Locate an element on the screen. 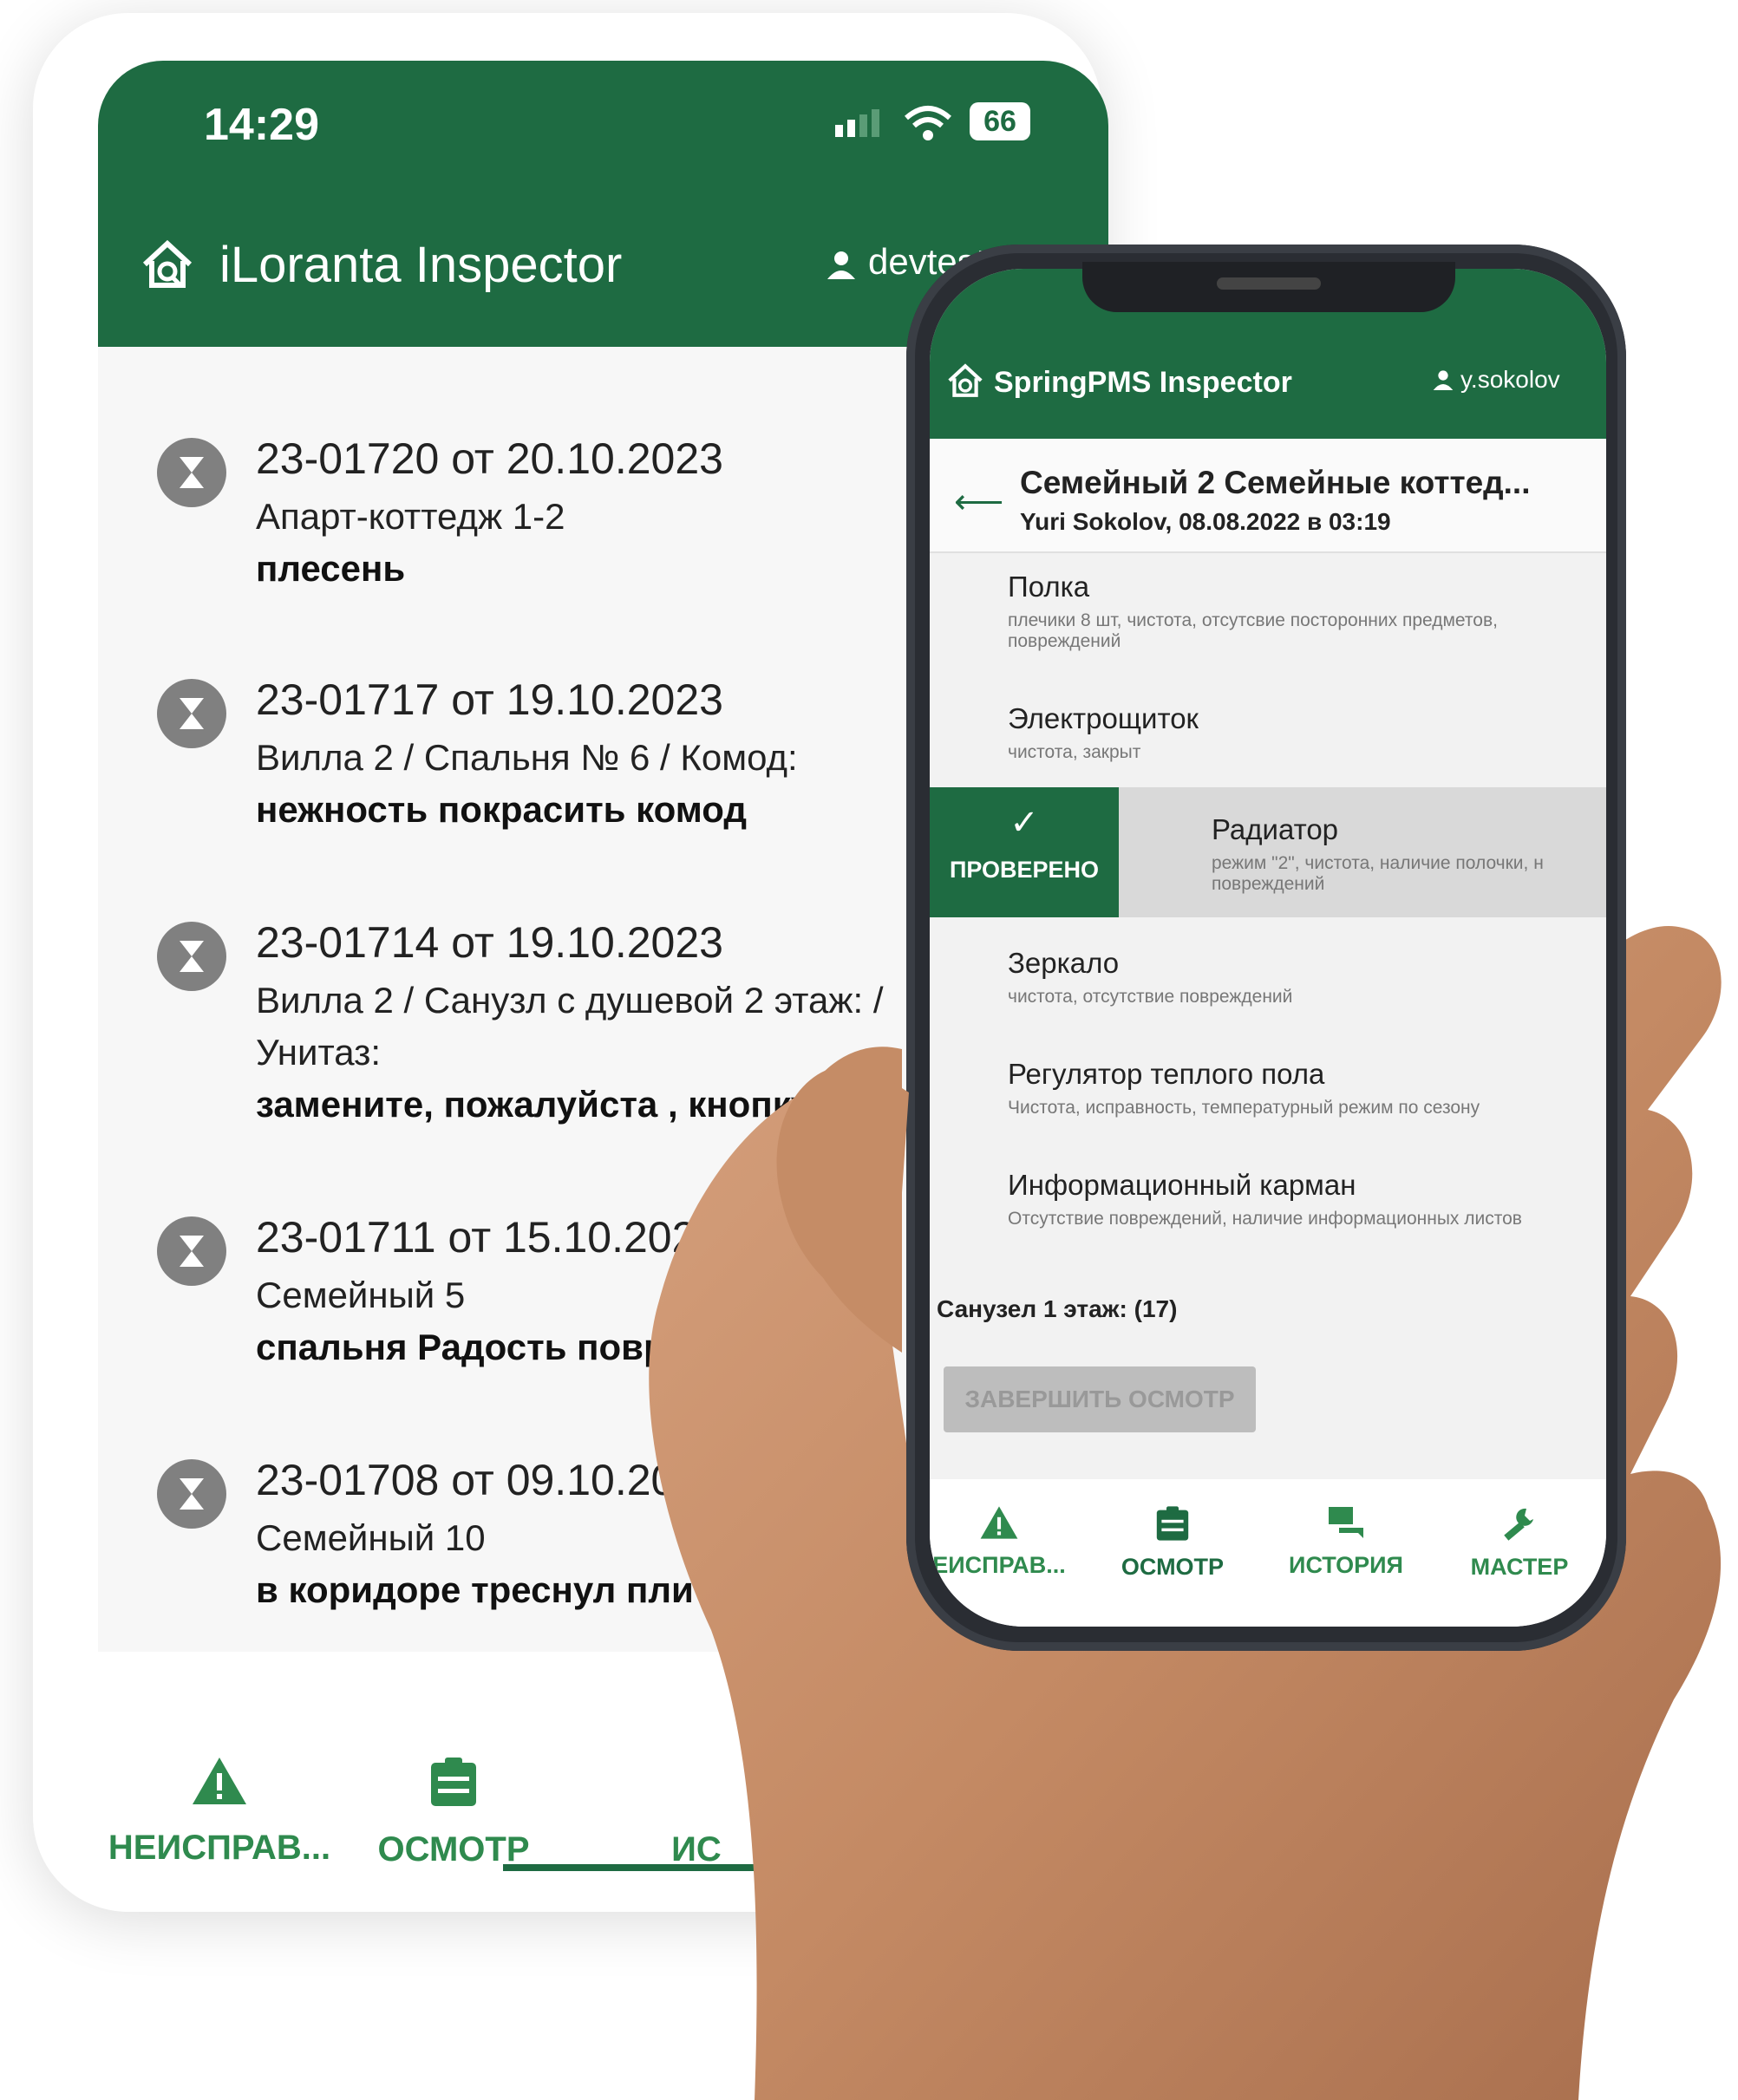 This screenshot has height=2100, width=1738. front-app-title: SpringPMS Inspector is located at coordinates (1143, 382).